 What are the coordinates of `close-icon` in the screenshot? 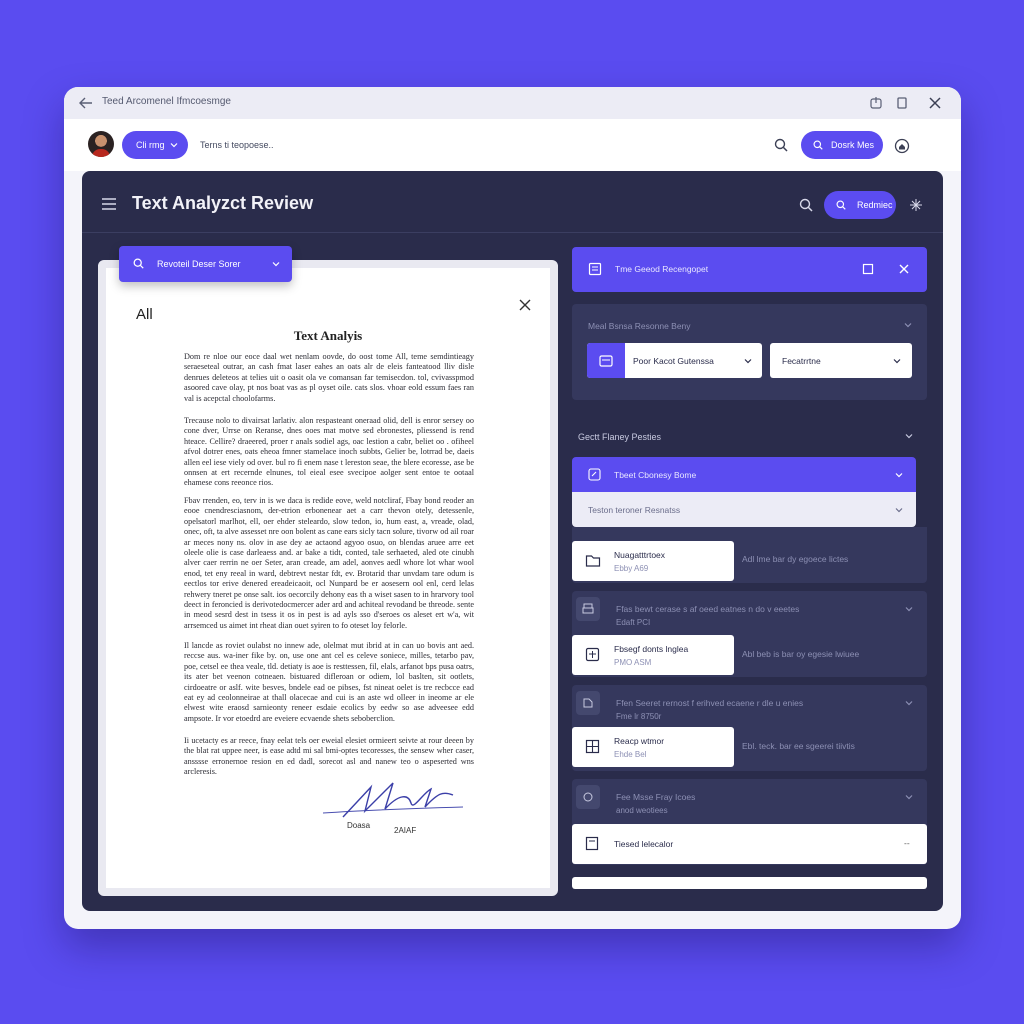 It's located at (904, 269).